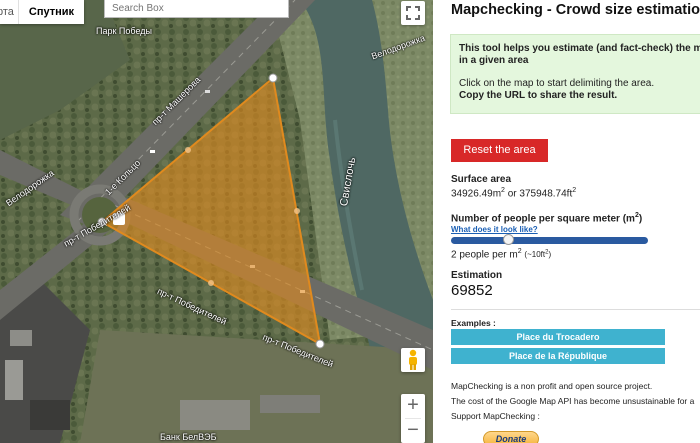  I want to click on density-label-text: Number of people per square meter (m, so click(543, 219).